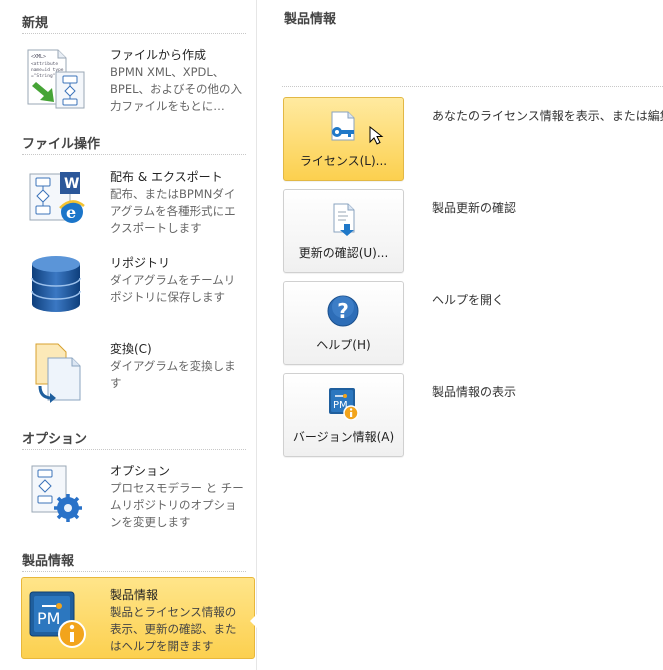 This screenshot has height=670, width=663. What do you see at coordinates (547, 116) in the screenshot?
I see `license-desc: あなたのライセンス情報を表示、または編集` at bounding box center [547, 116].